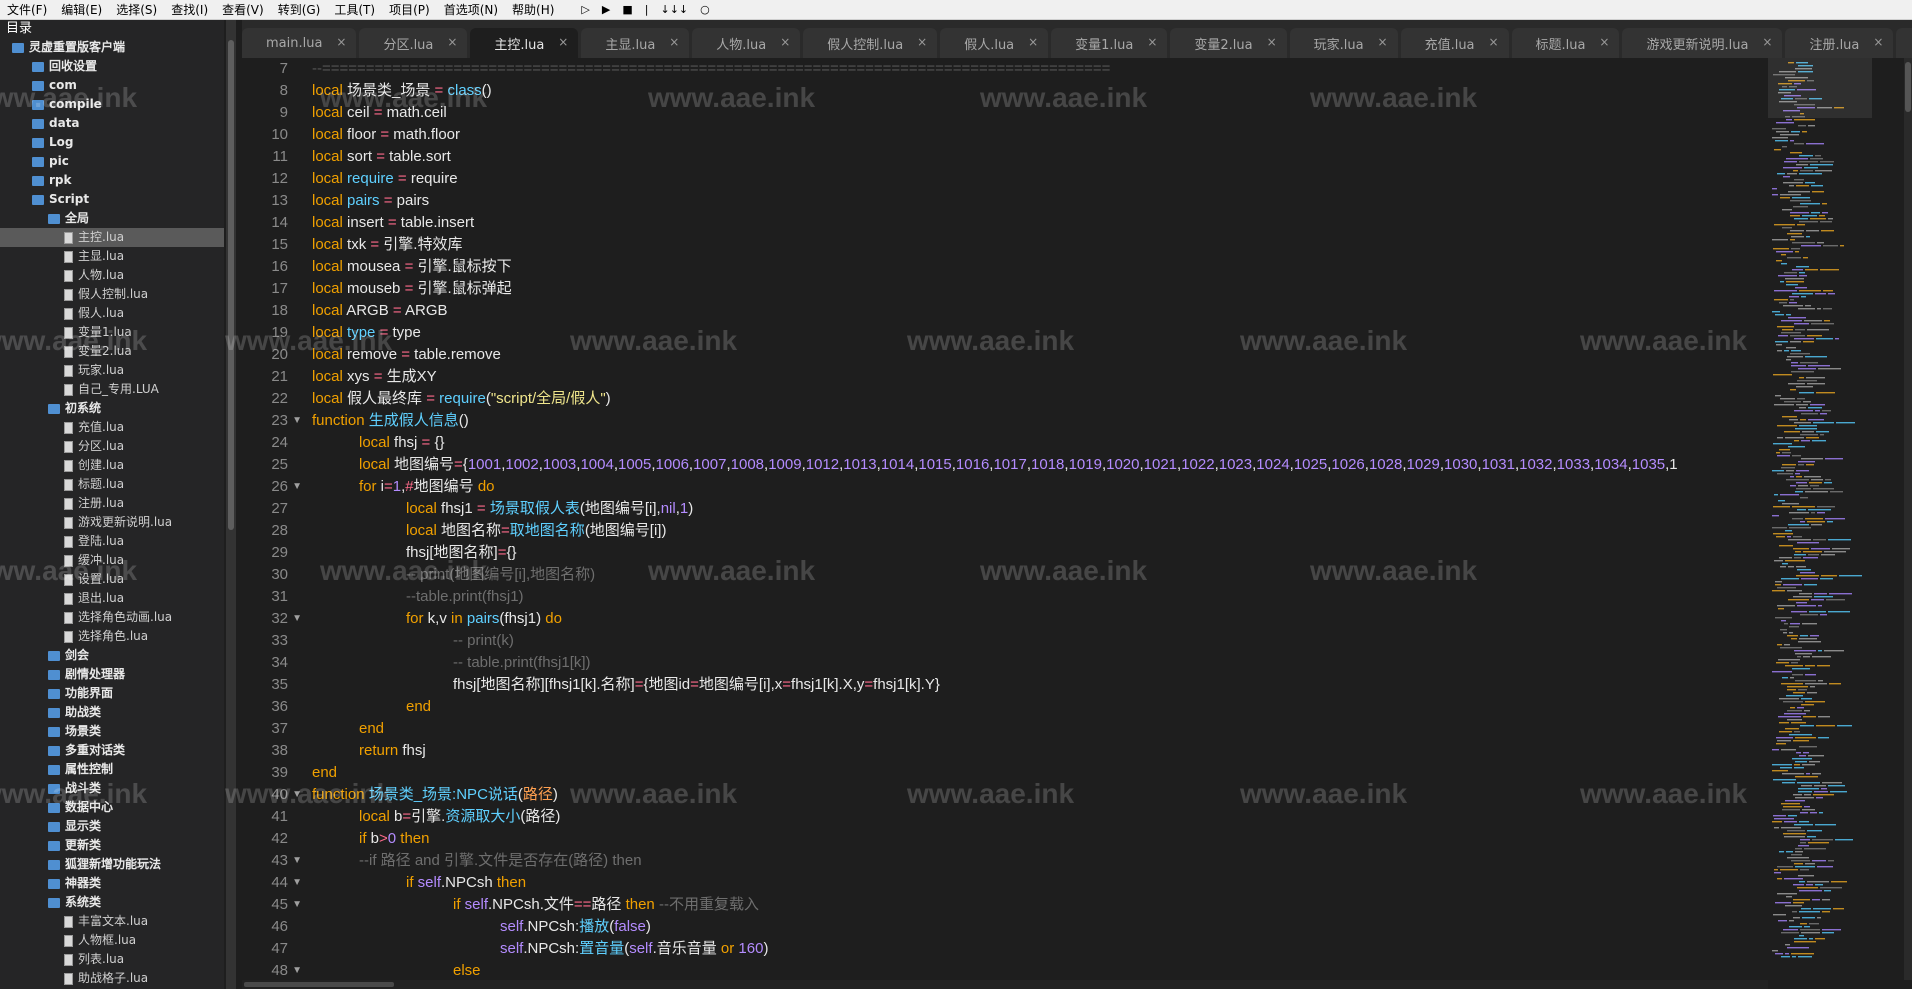 The image size is (1912, 989). Describe the element at coordinates (1040, 531) in the screenshot. I see `code-line: local 地图名称=取地图名称(地图编号[i])` at that location.